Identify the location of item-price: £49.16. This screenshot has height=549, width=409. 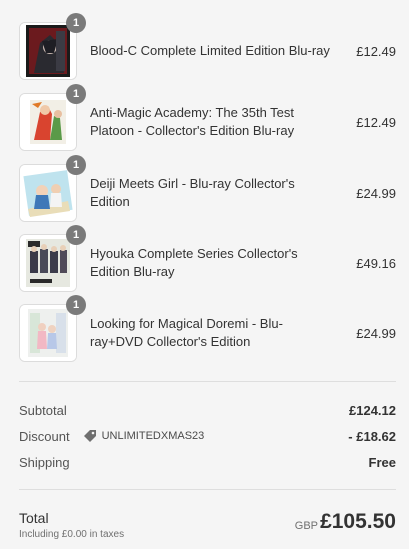
(376, 263).